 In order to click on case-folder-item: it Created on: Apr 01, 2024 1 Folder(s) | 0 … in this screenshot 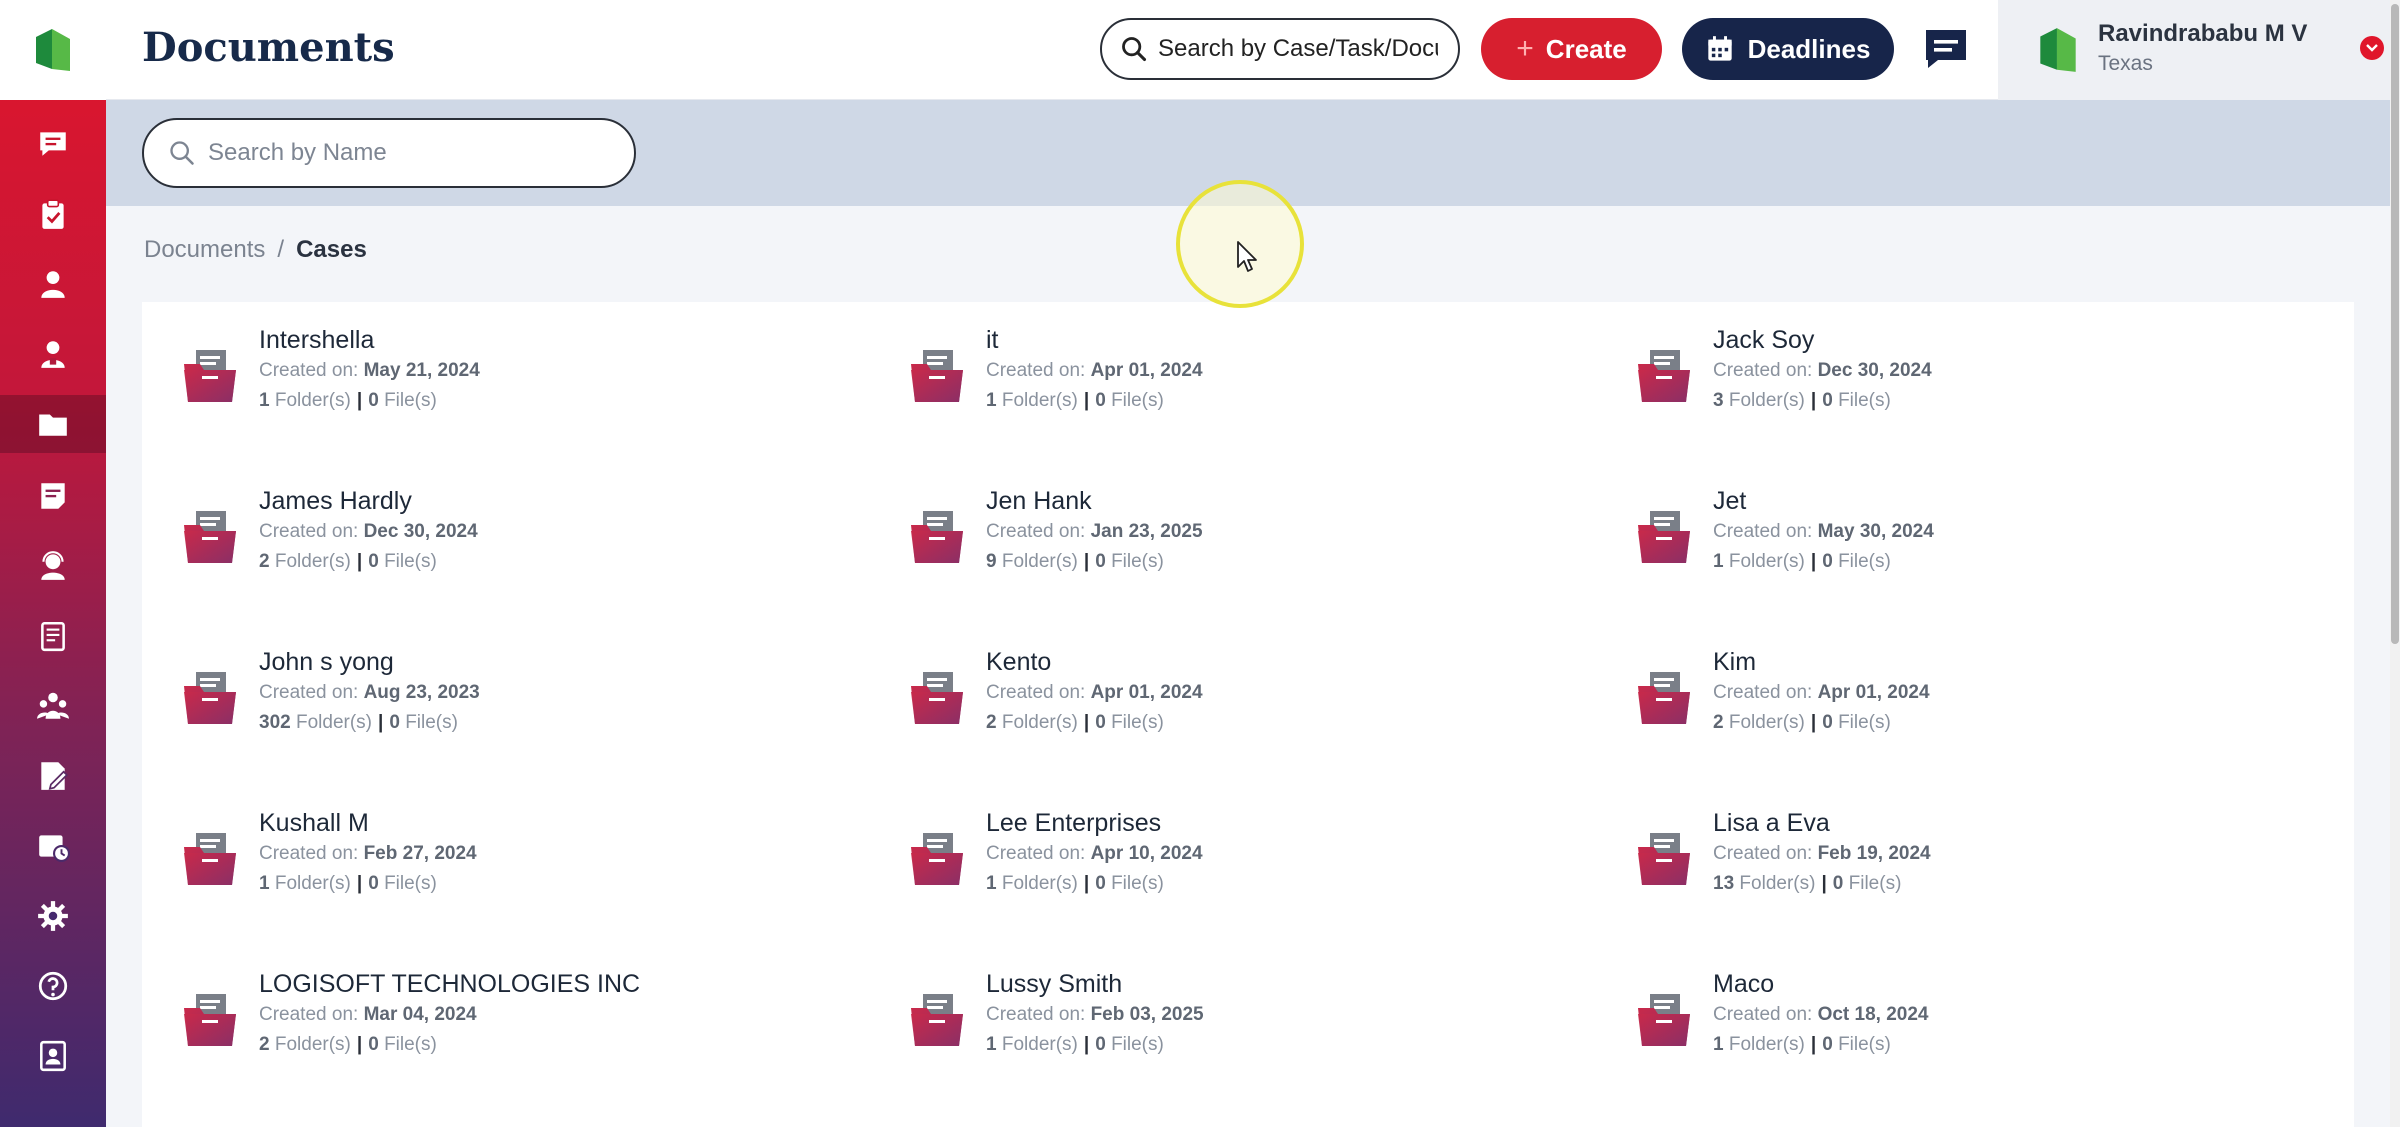, I will do `click(1219, 372)`.